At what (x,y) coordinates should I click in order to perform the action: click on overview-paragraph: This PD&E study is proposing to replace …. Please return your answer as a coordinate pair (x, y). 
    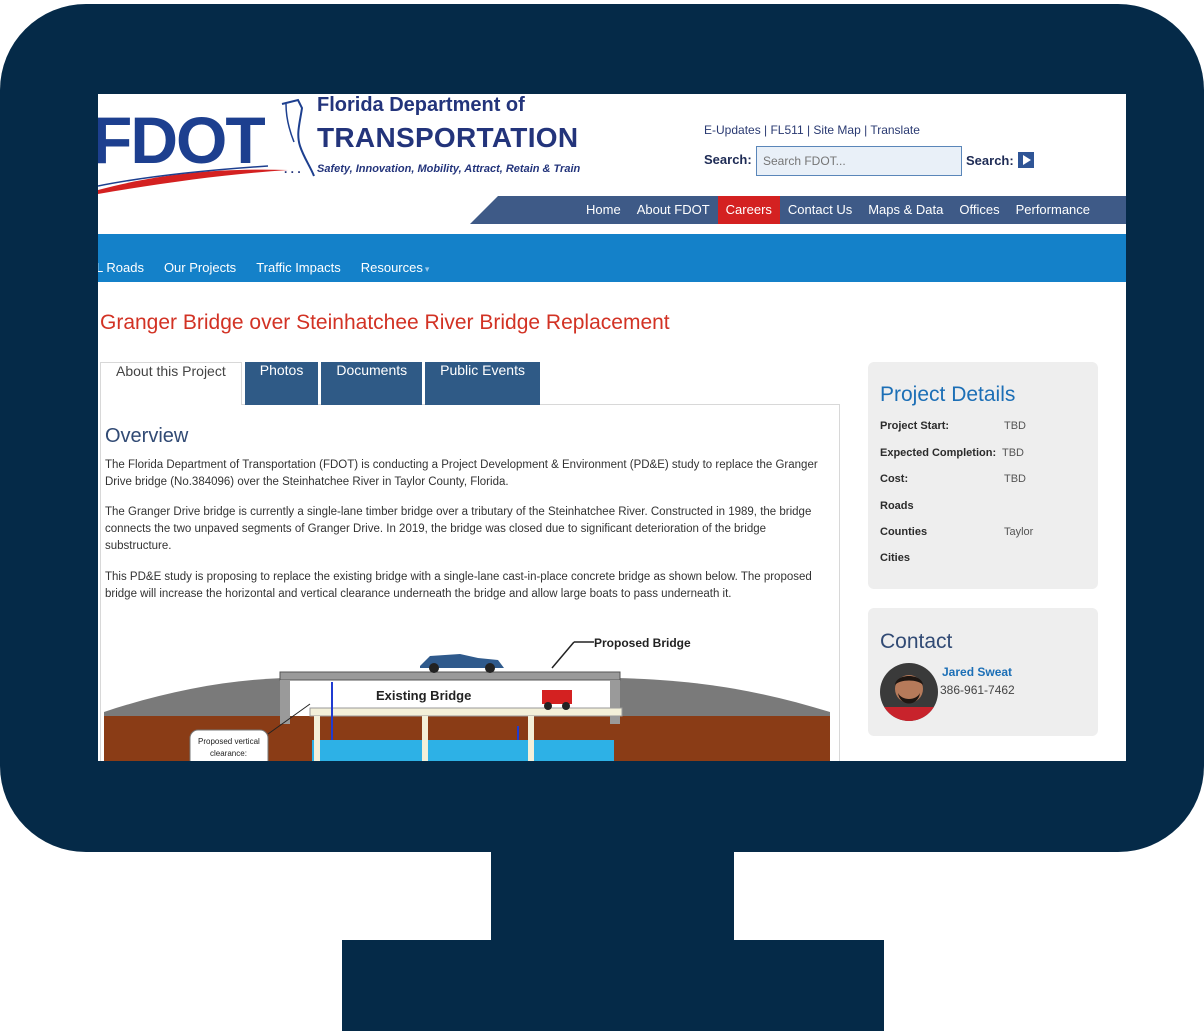
    Looking at the image, I should click on (458, 585).